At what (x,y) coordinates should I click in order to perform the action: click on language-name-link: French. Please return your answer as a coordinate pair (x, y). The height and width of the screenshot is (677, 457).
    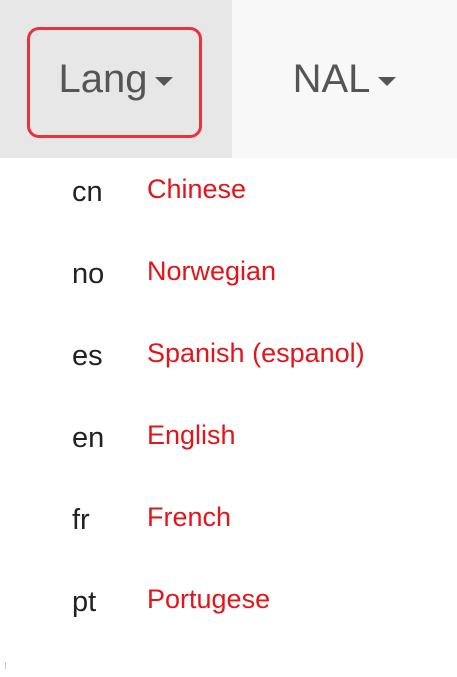
    Looking at the image, I should click on (189, 517).